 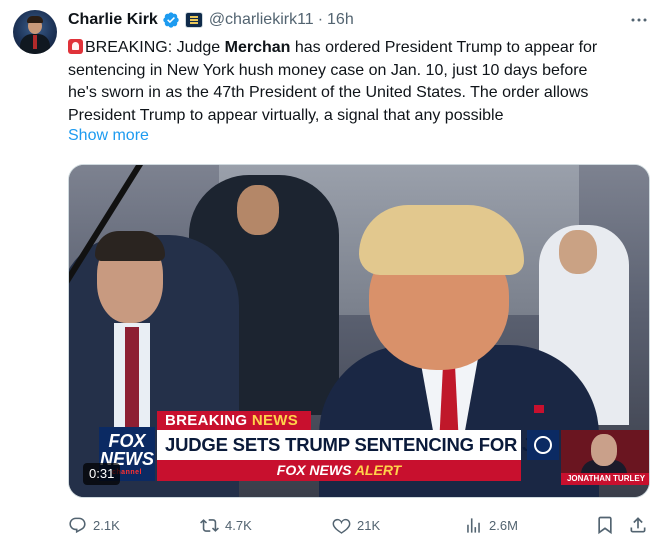 What do you see at coordinates (441, 240) in the screenshot?
I see `video-main-subject-hair` at bounding box center [441, 240].